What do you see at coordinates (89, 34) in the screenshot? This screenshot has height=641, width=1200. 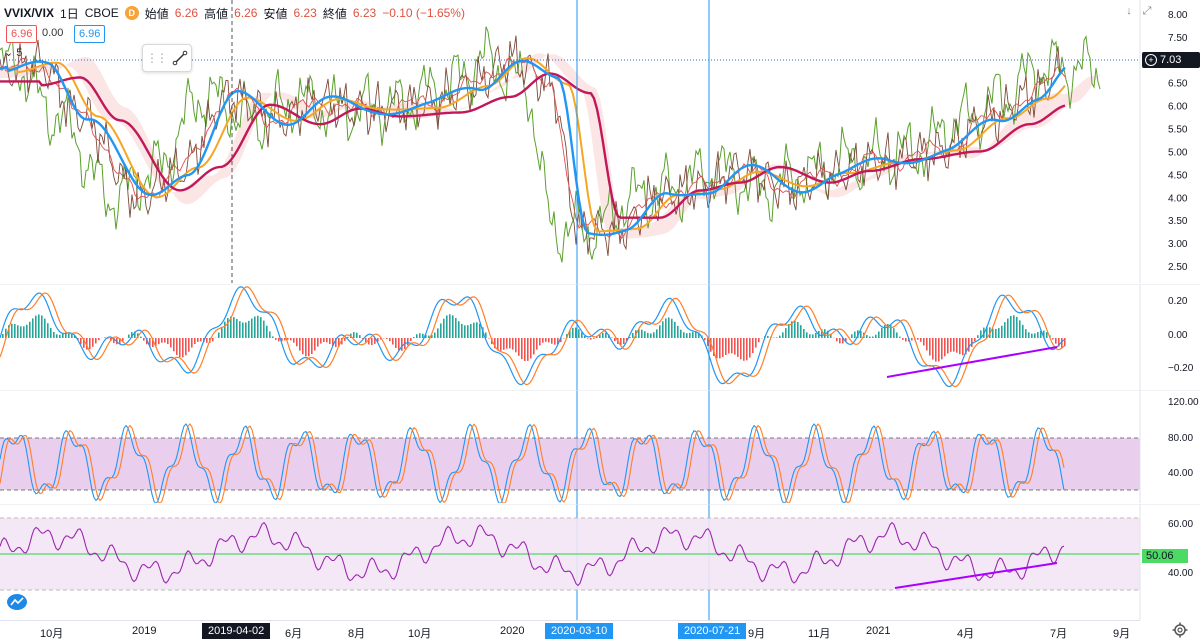 I see `buy-price-box: 6.96` at bounding box center [89, 34].